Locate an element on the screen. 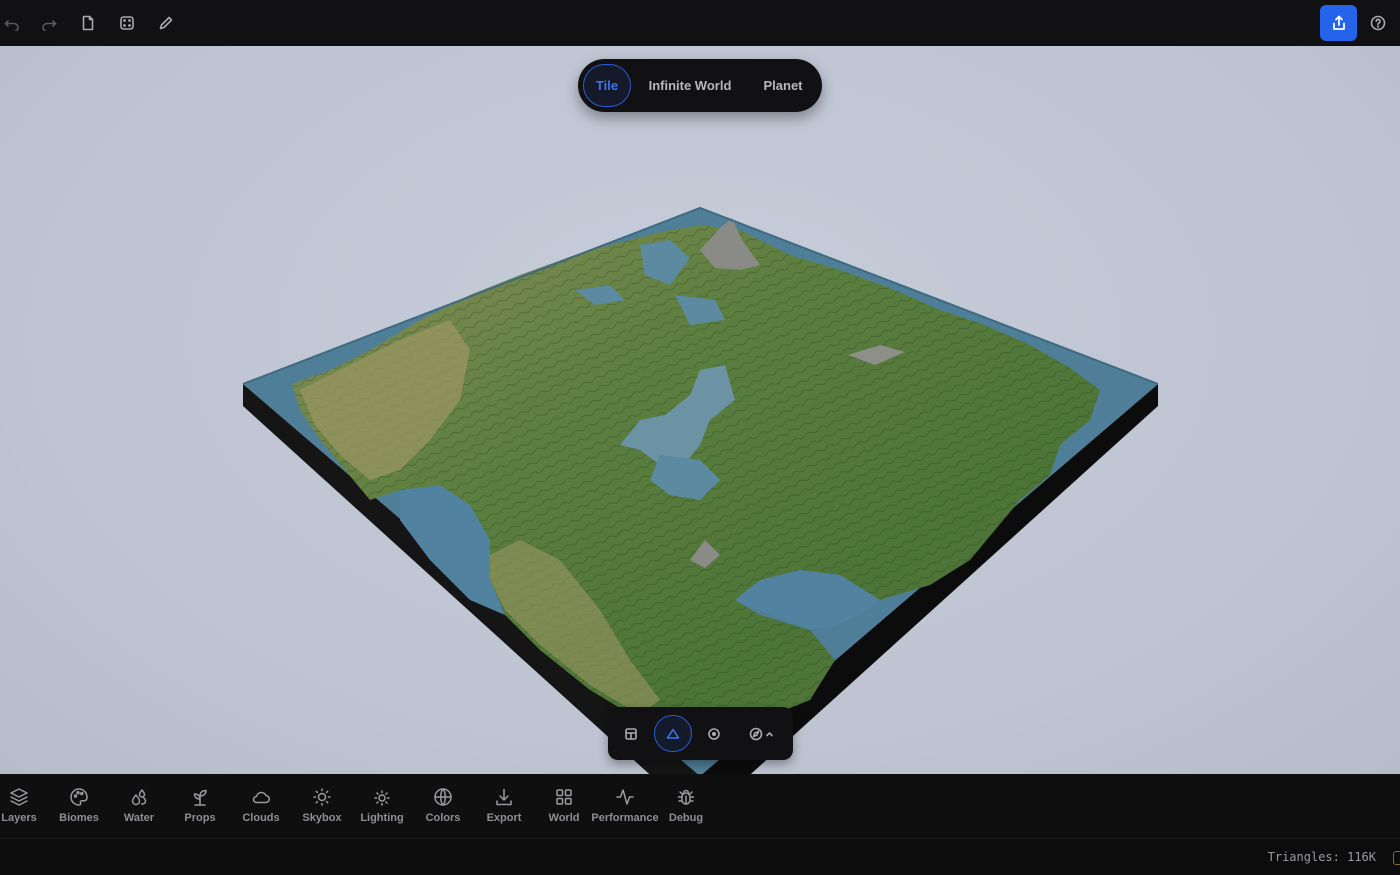 The height and width of the screenshot is (875, 1400). perspective-view-button is located at coordinates (673, 733).